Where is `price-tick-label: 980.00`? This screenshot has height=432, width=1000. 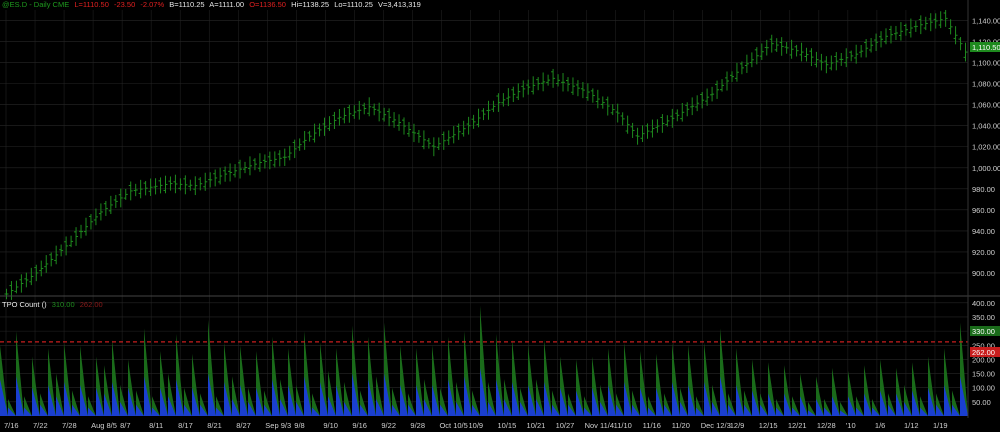 price-tick-label: 980.00 is located at coordinates (983, 189).